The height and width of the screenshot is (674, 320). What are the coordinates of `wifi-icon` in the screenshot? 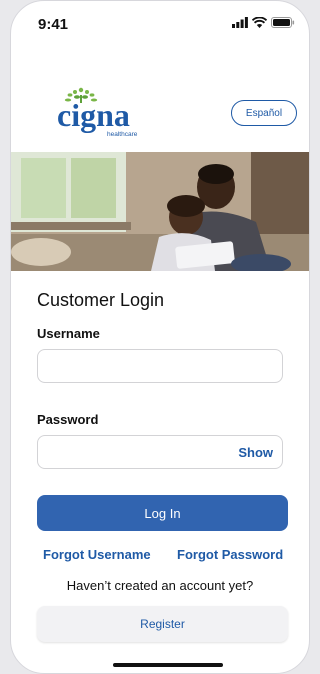 It's located at (259, 22).